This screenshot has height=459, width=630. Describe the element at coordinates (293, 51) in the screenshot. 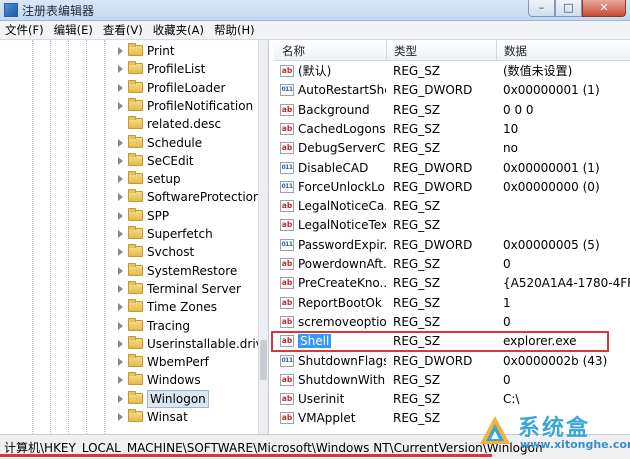

I see `column-name-header: 名称` at that location.